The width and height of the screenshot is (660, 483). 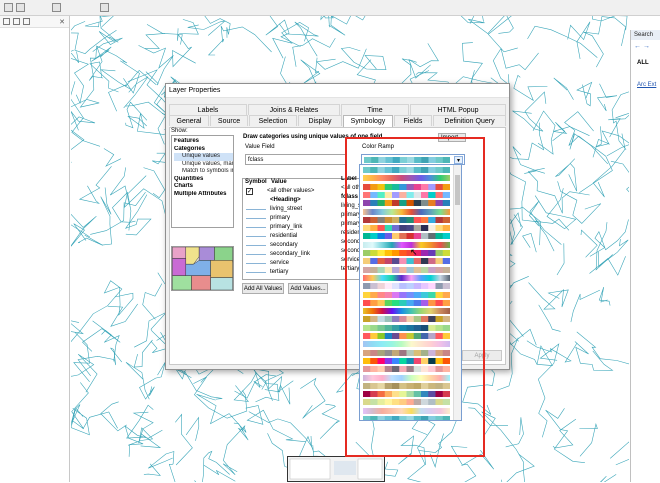 I want to click on overview-thumbnail, so click(x=336, y=469).